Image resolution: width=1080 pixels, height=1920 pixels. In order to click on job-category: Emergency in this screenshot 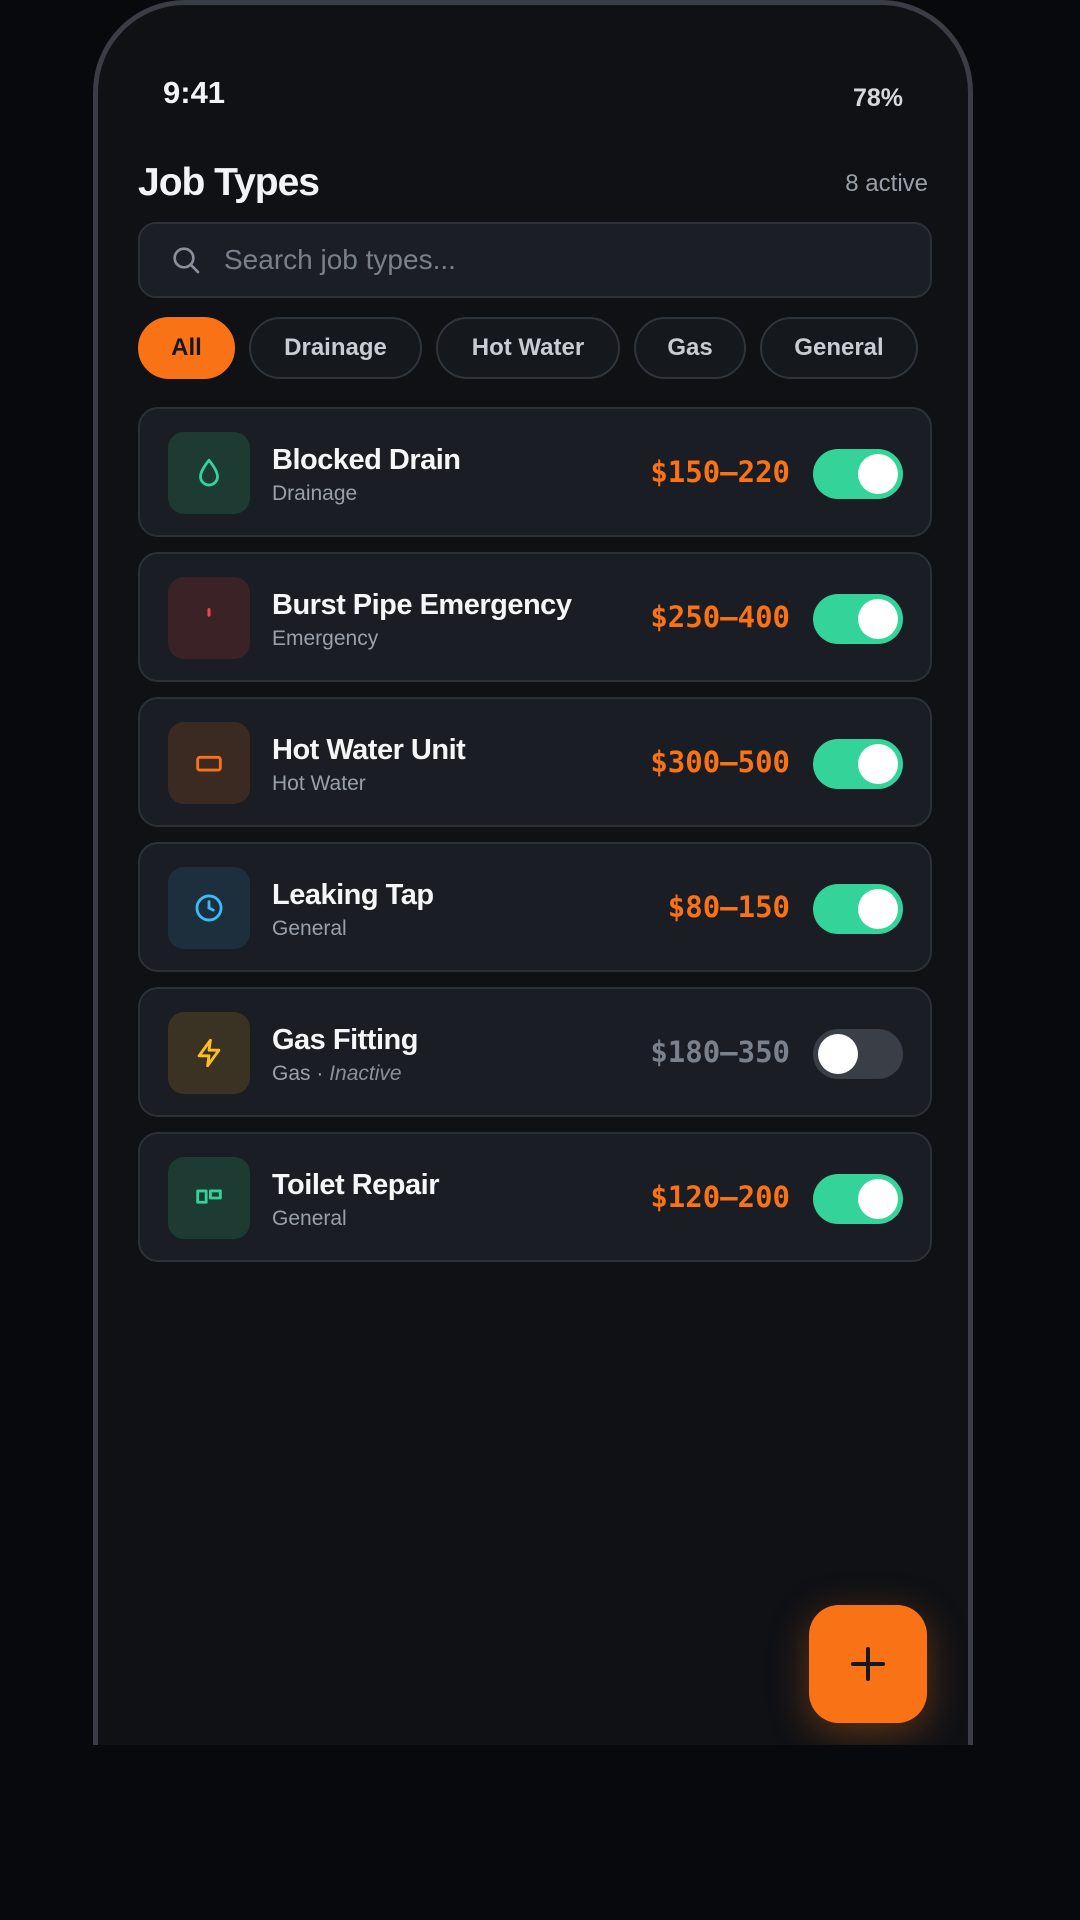, I will do `click(325, 638)`.